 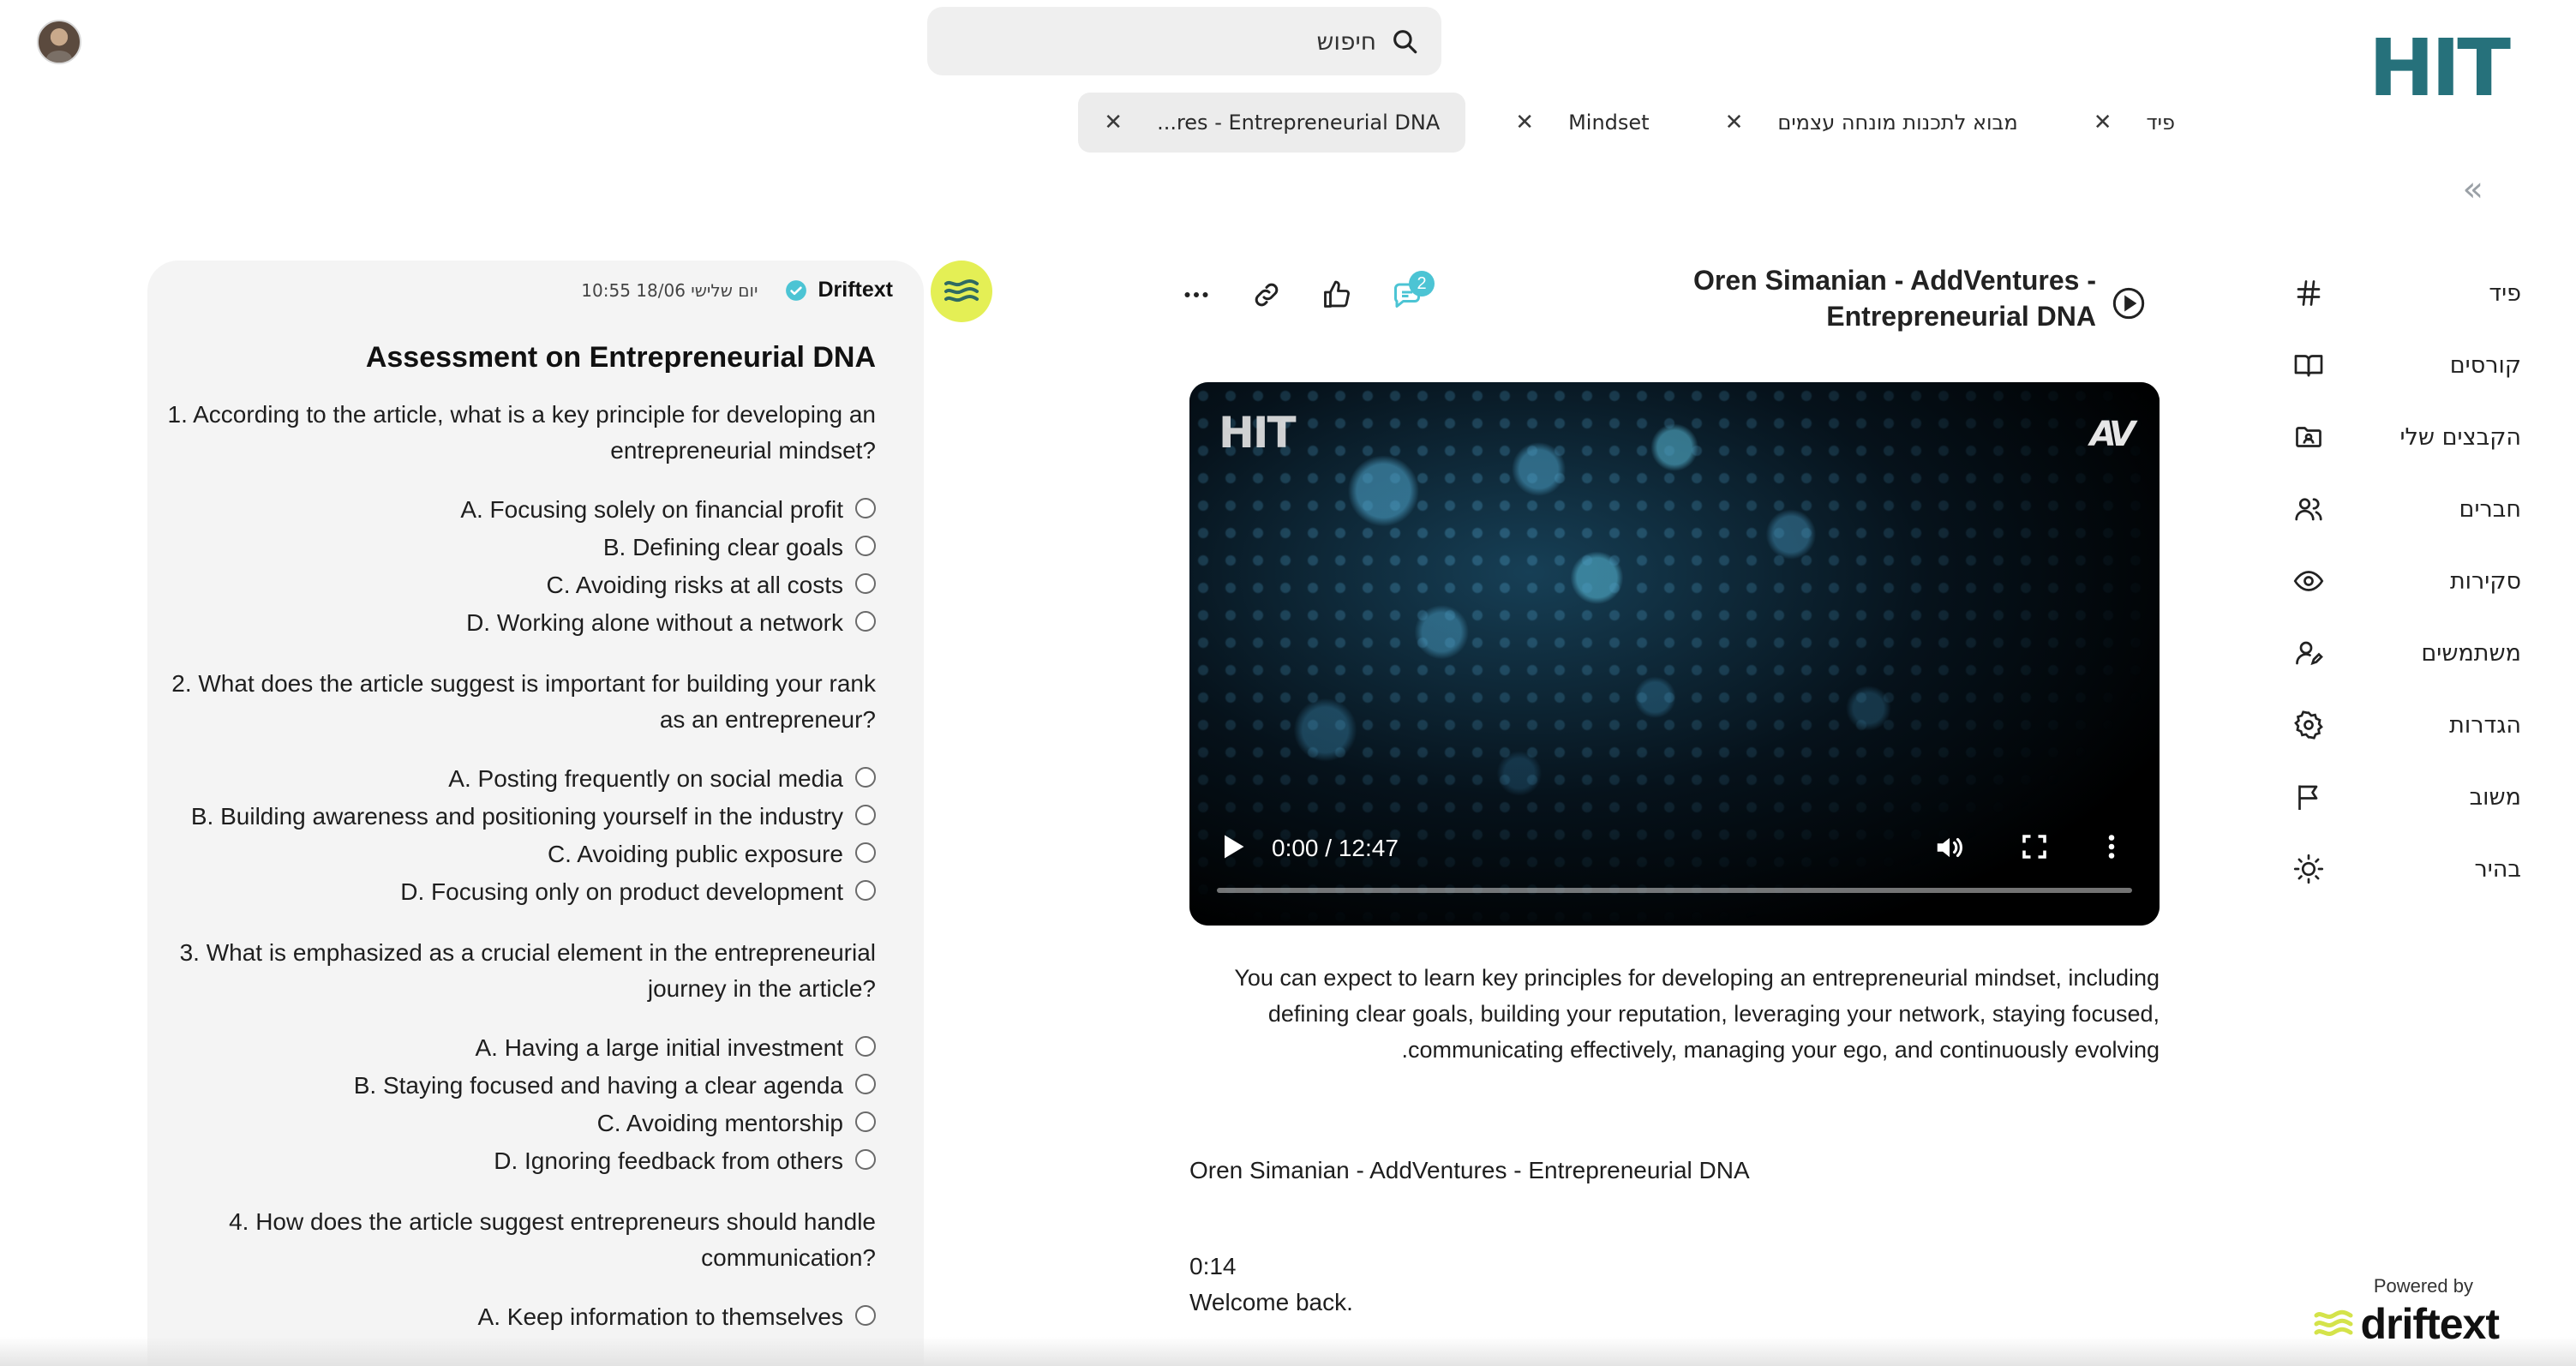 What do you see at coordinates (669, 290) in the screenshot?
I see `message-timestamp: יום שלישי 18/06 10:55` at bounding box center [669, 290].